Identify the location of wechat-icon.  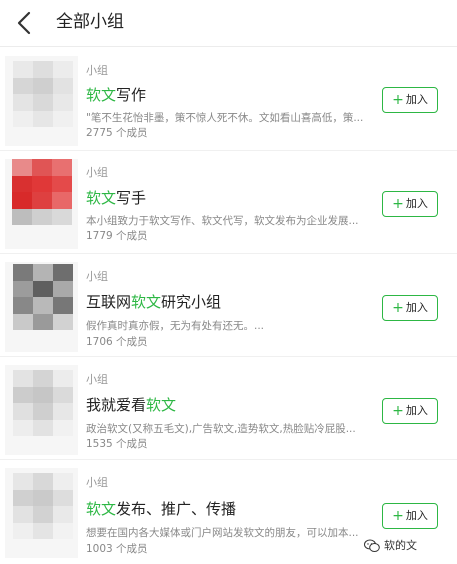
(372, 545).